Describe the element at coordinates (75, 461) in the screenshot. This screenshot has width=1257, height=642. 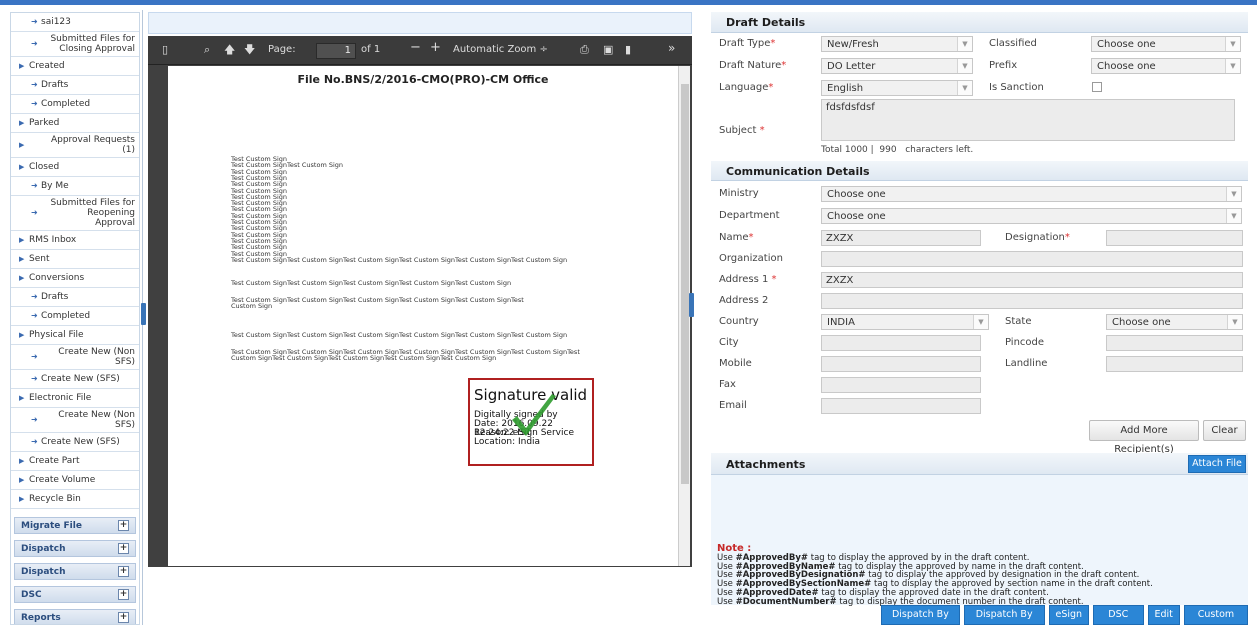
I see `sidebar-item: ▶ Create Part` at that location.